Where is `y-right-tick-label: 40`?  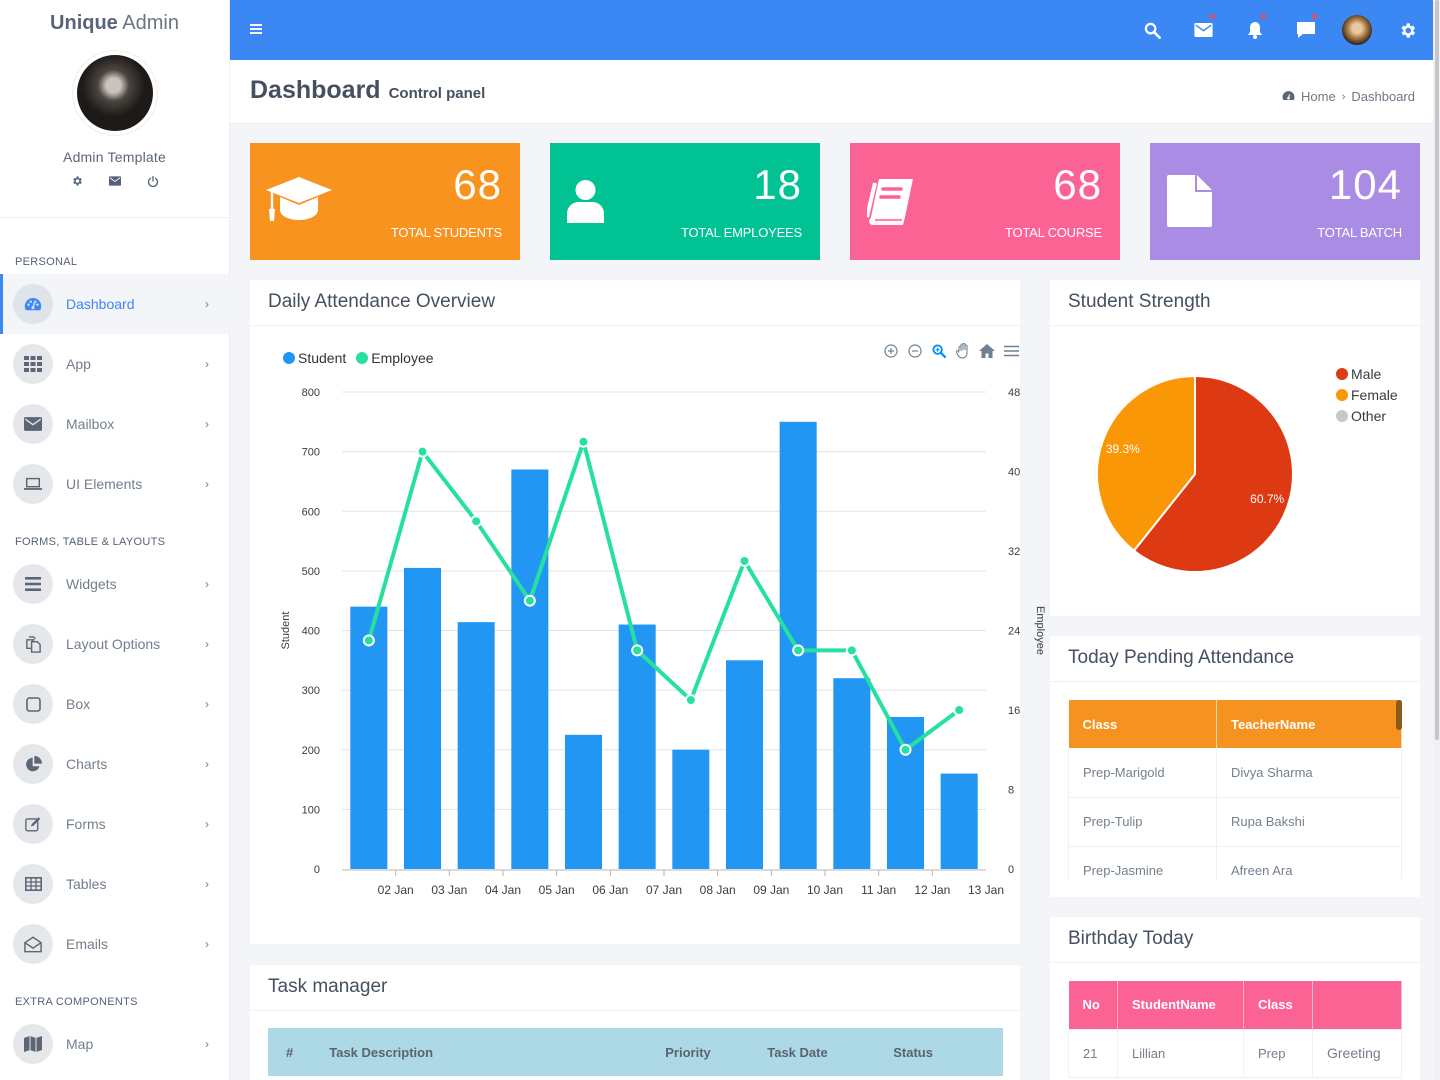
y-right-tick-label: 40 is located at coordinates (1014, 473).